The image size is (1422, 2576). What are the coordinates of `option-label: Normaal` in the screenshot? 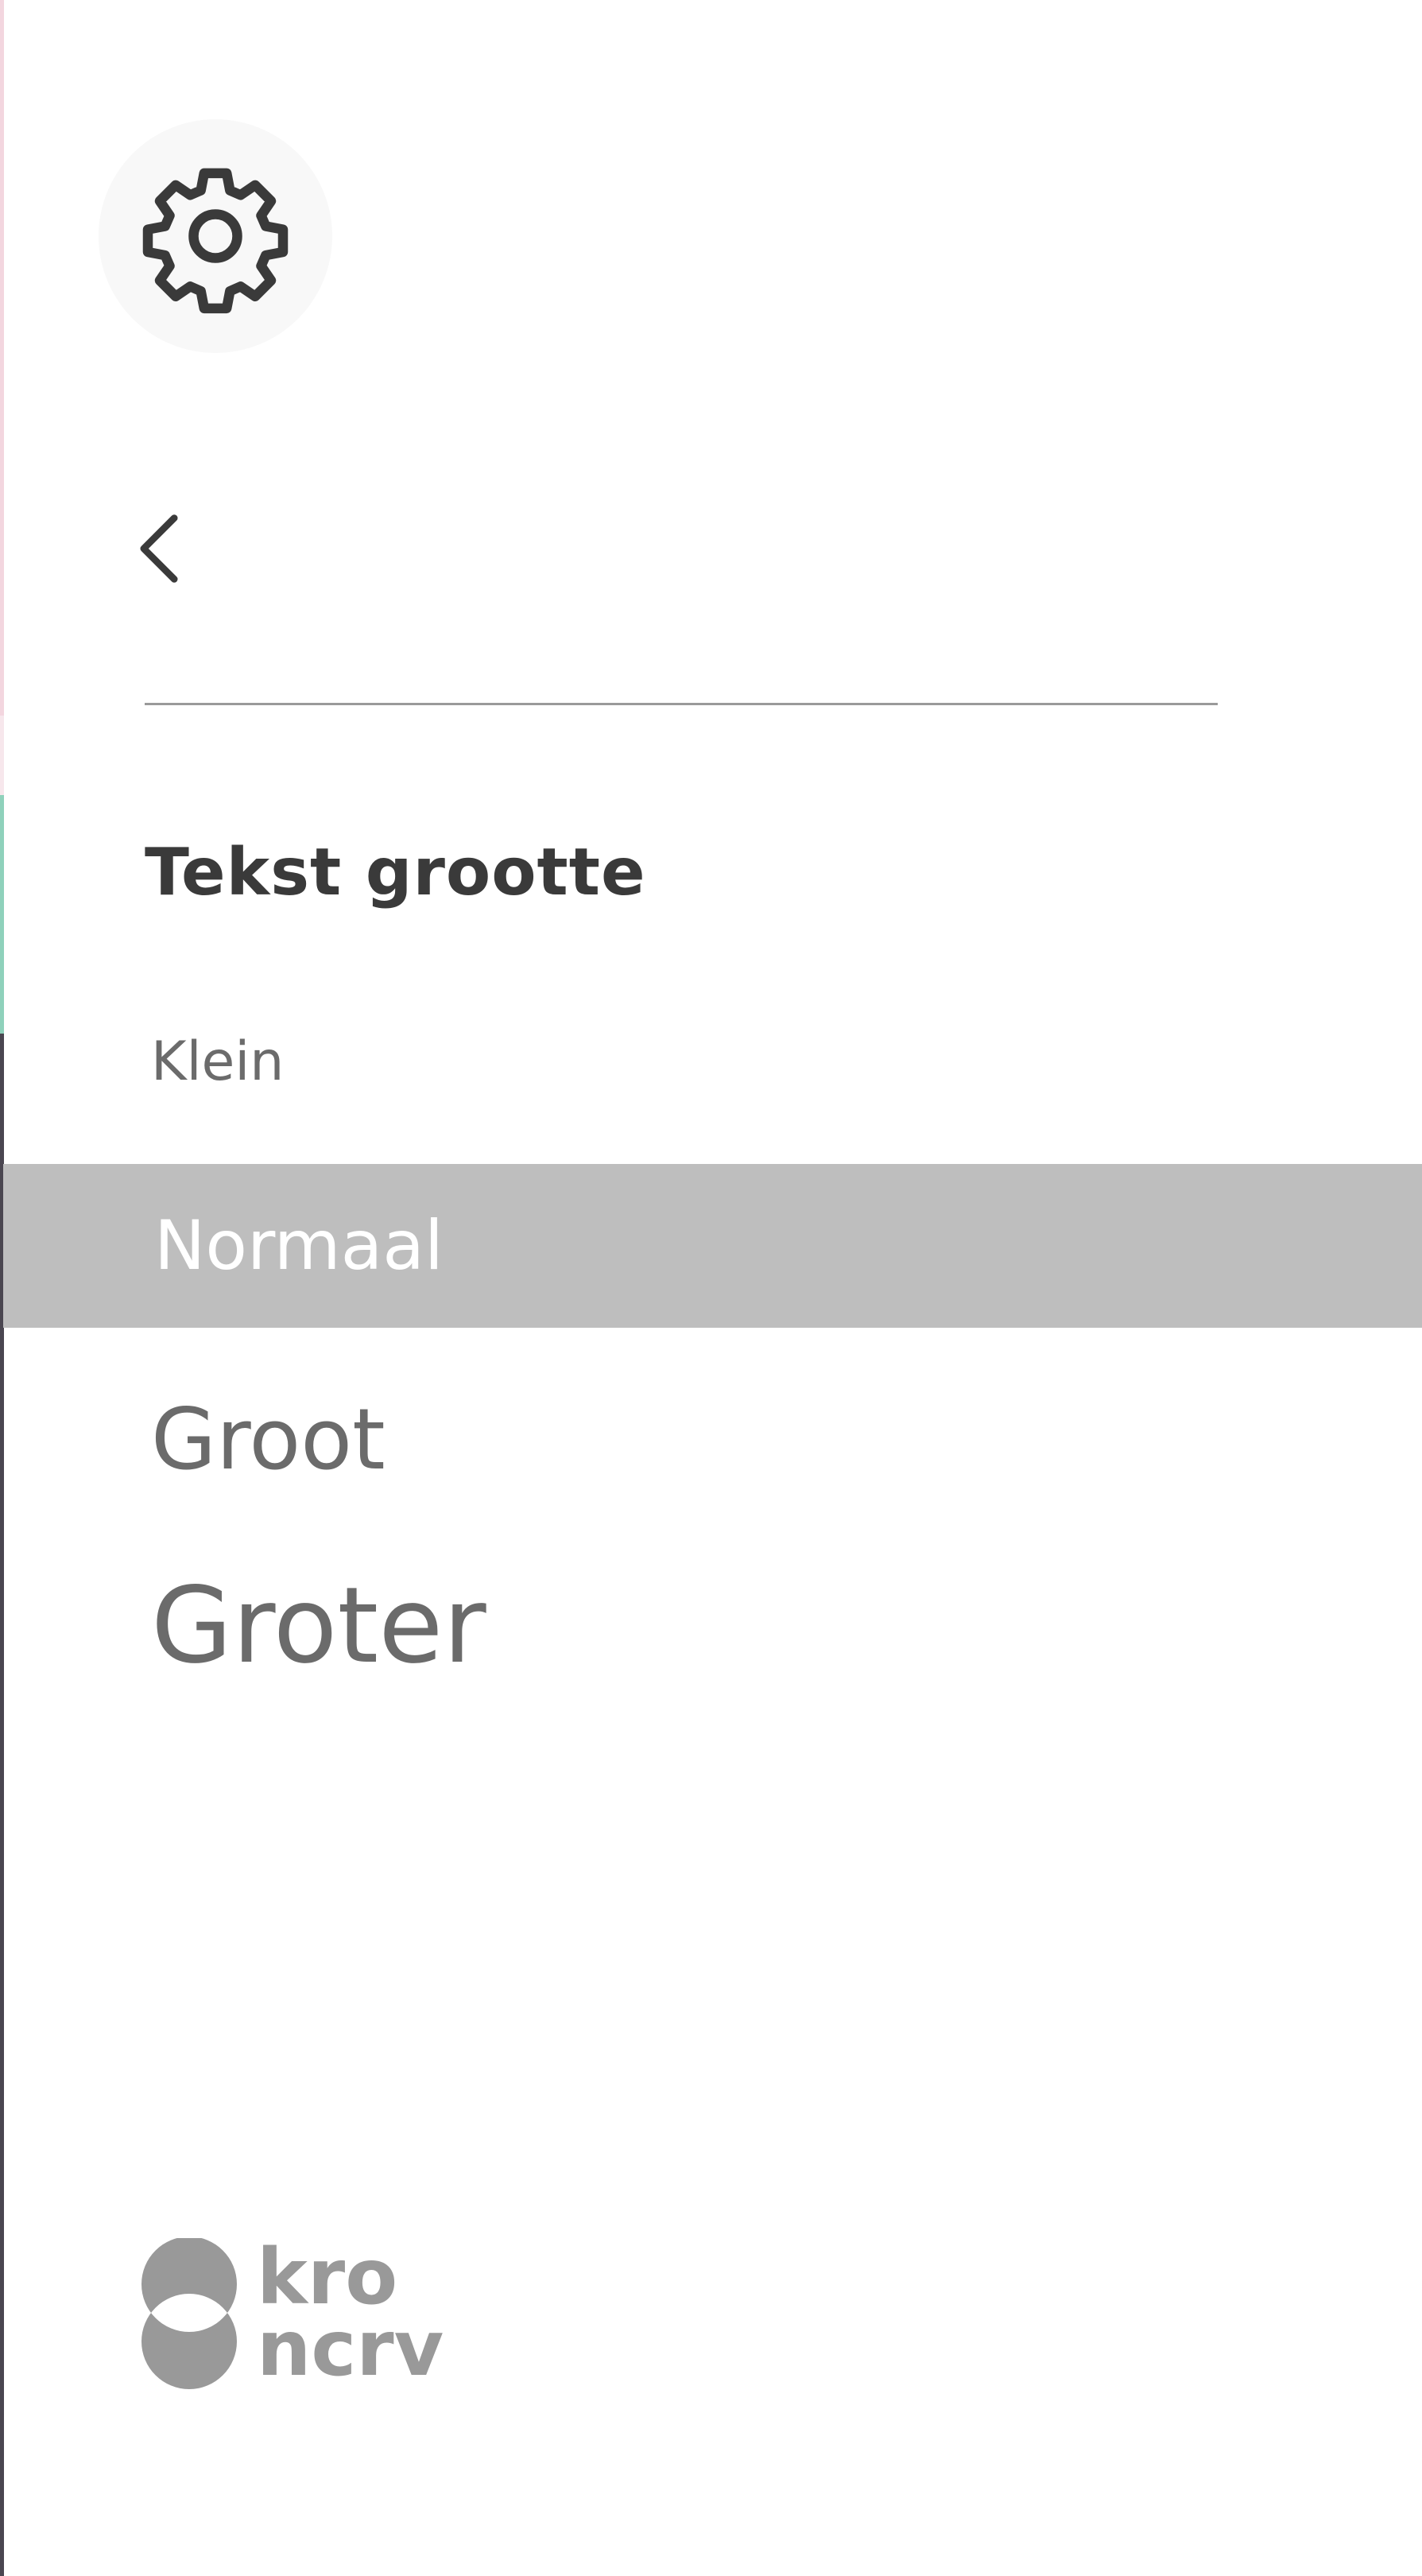 It's located at (299, 1246).